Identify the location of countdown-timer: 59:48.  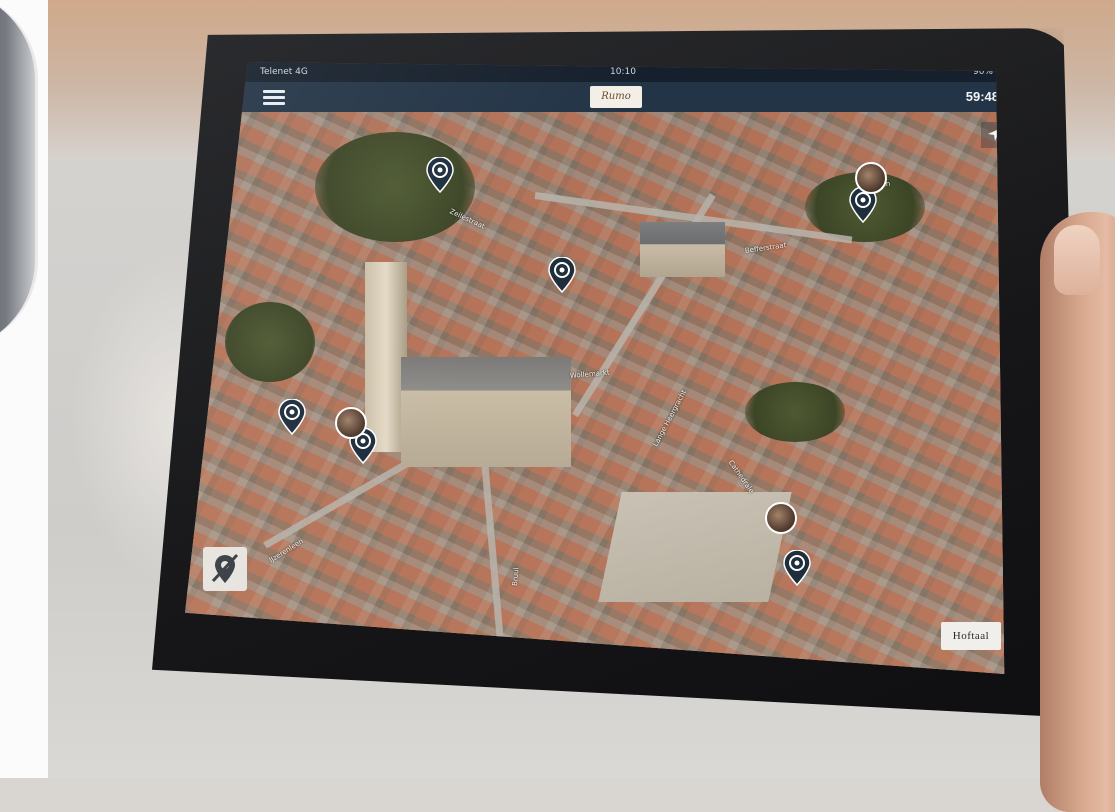
(982, 96).